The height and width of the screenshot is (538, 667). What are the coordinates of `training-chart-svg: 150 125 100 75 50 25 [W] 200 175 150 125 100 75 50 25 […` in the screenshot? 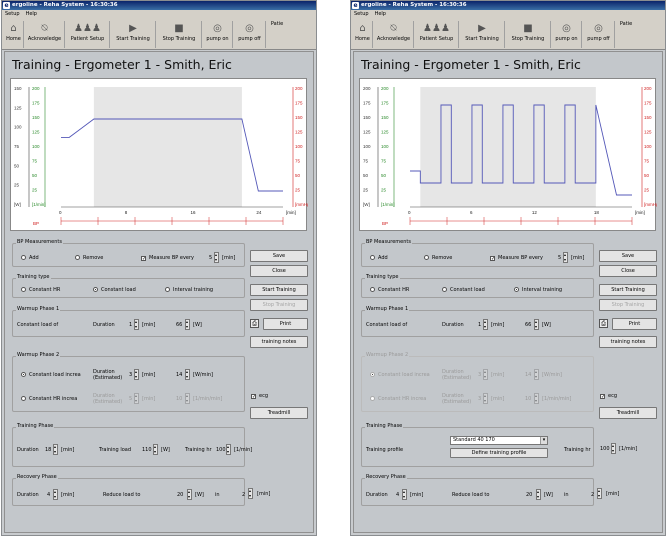 It's located at (161, 156).